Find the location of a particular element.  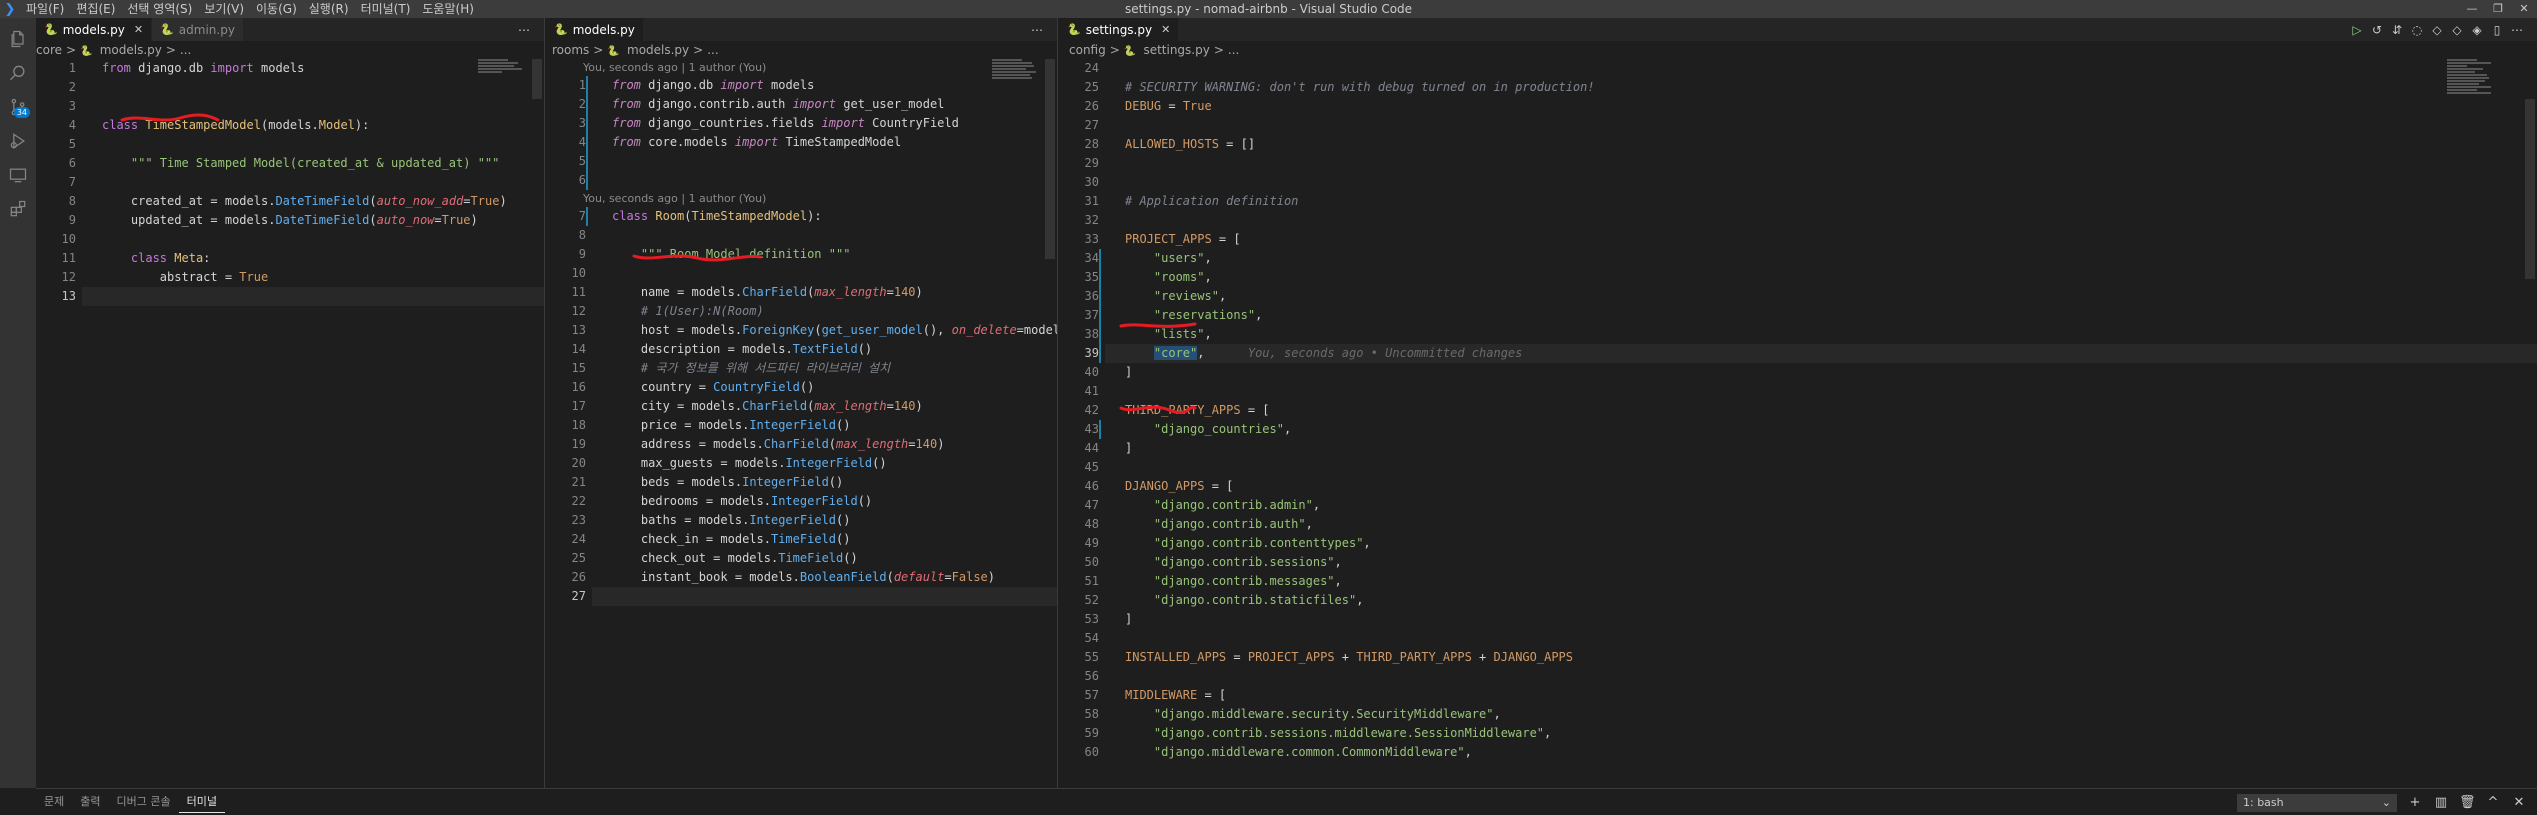

code-line: 30 is located at coordinates (1798, 182).